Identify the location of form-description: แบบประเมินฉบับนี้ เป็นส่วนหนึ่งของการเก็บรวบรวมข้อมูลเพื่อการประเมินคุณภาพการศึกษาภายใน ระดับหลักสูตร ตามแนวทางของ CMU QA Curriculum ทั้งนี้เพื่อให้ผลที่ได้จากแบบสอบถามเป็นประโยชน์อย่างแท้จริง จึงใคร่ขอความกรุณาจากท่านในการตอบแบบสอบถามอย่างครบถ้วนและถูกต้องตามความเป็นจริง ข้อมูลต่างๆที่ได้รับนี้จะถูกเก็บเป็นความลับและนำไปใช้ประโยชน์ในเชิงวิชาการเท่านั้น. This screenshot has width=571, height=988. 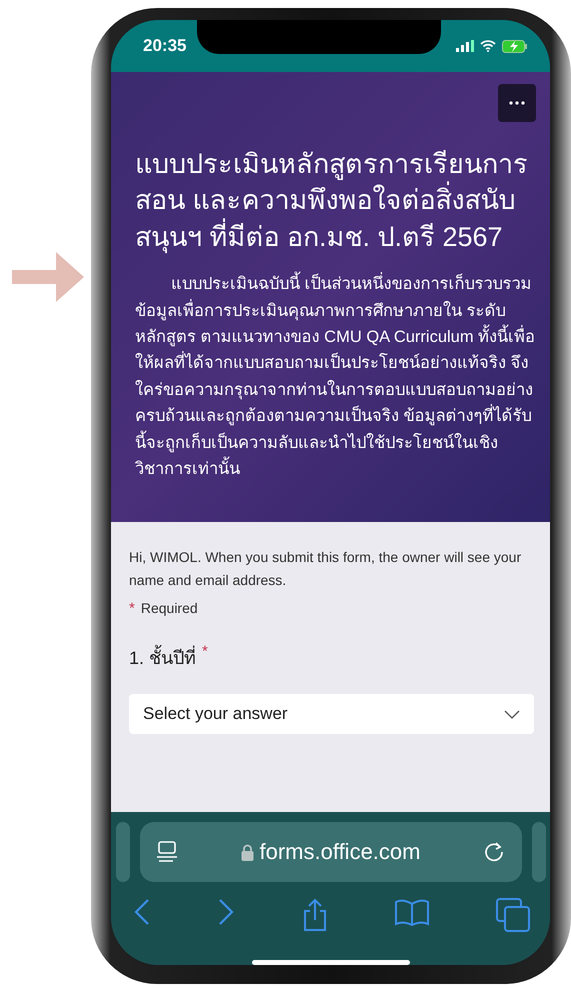
(335, 376).